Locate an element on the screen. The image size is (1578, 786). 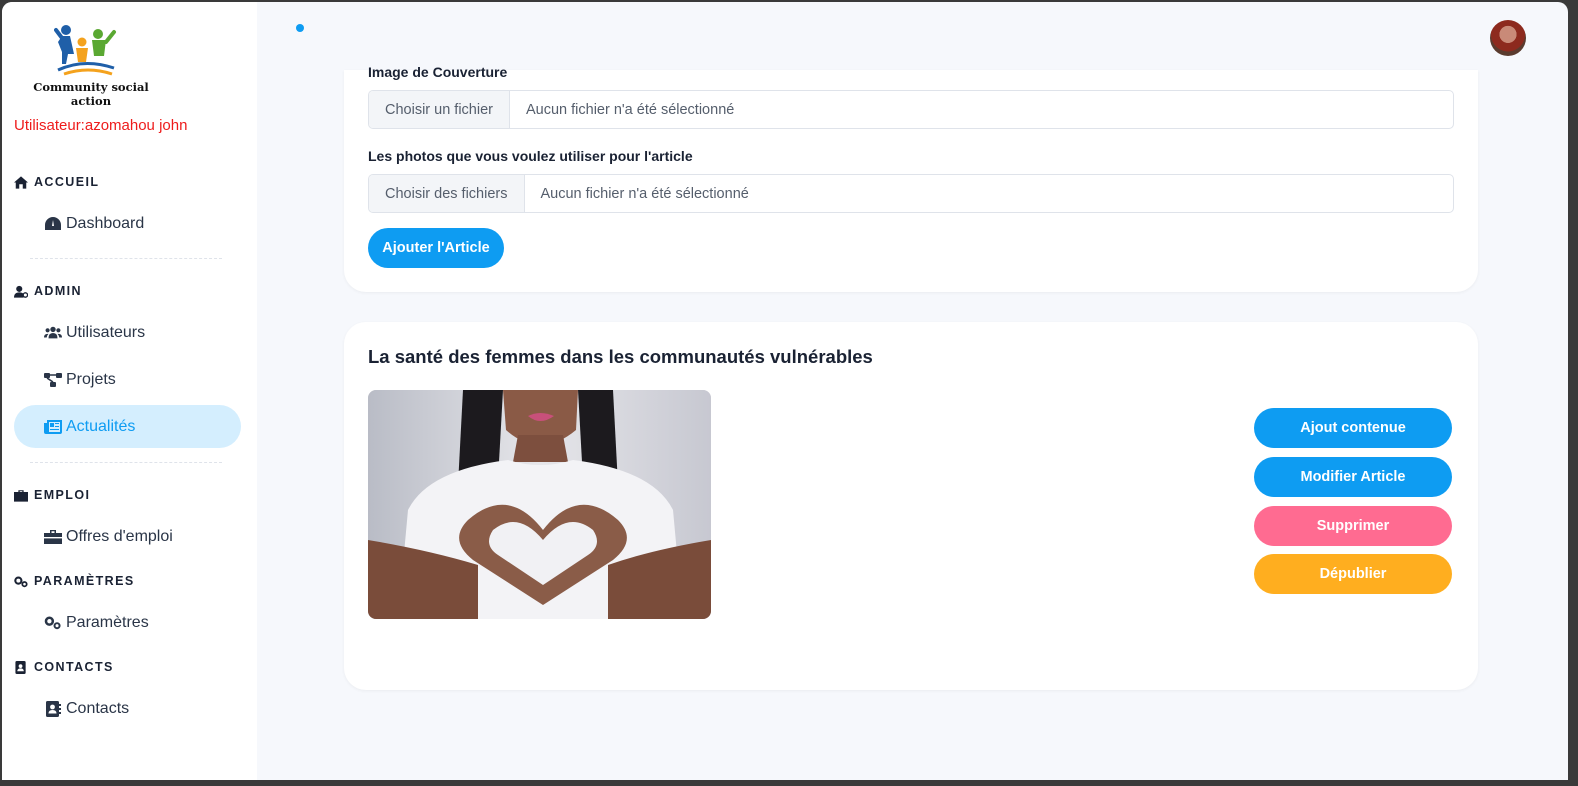
section-title: CONTACTS is located at coordinates (74, 667).